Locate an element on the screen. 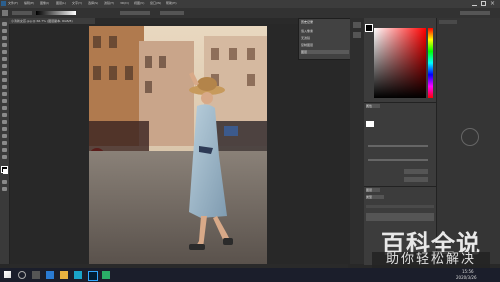 This screenshot has width=500, height=282. quick-select-tool-icon is located at coordinates (4, 45).